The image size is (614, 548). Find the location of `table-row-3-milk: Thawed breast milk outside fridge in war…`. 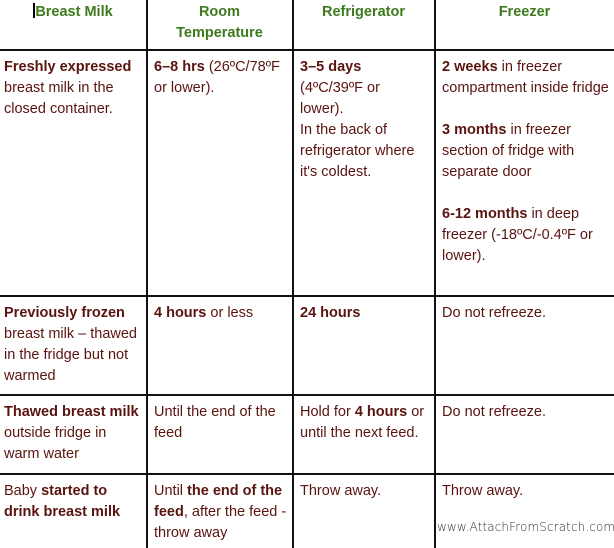

table-row-3-milk: Thawed breast milk outside fridge in war… is located at coordinates (74, 433).